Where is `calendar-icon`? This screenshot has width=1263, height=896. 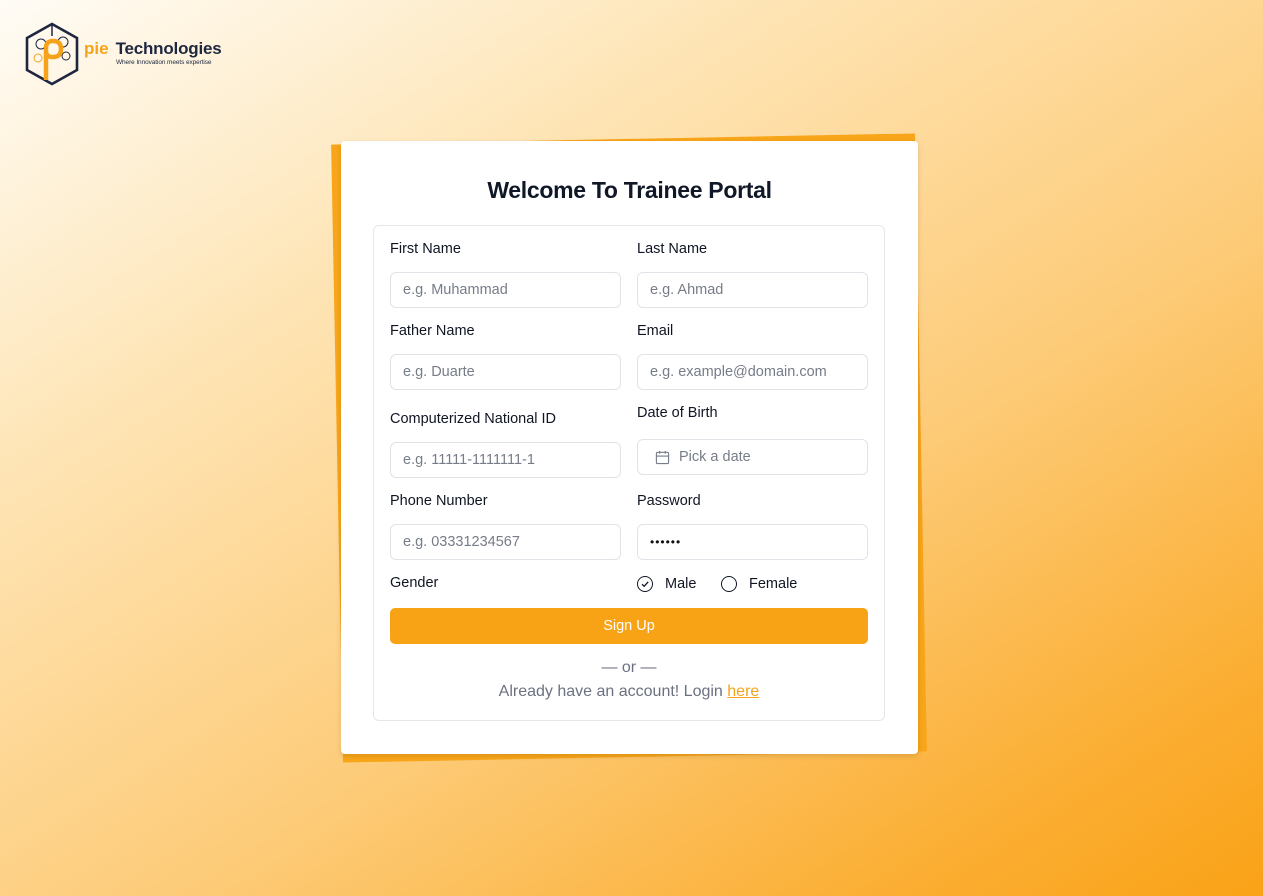 calendar-icon is located at coordinates (662, 457).